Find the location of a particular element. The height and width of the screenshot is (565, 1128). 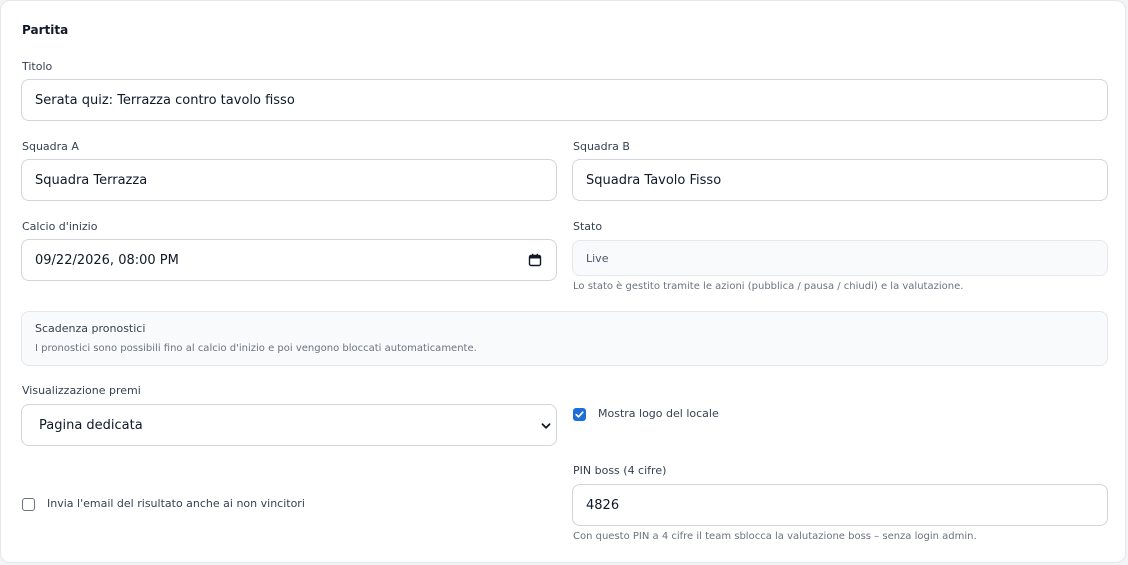

send-email-checkbox is located at coordinates (28, 504).